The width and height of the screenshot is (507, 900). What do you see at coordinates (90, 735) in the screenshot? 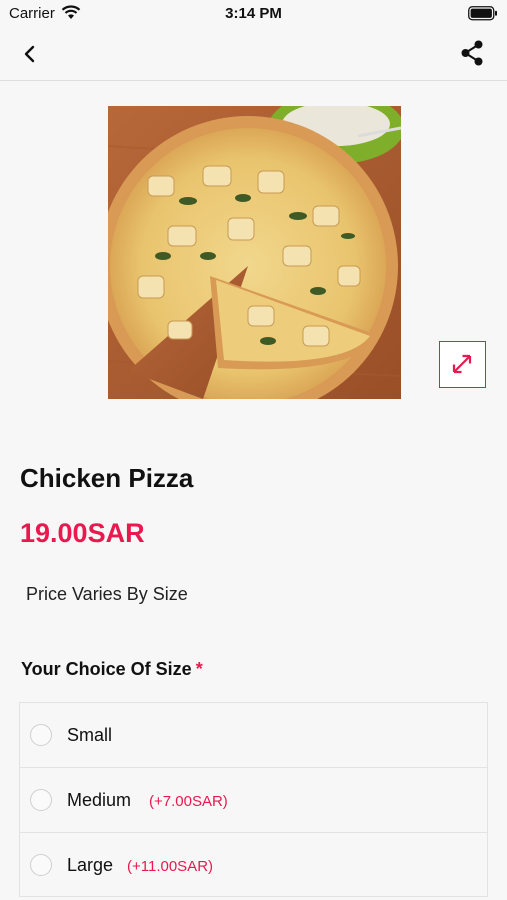
I see `option-label: Small` at bounding box center [90, 735].